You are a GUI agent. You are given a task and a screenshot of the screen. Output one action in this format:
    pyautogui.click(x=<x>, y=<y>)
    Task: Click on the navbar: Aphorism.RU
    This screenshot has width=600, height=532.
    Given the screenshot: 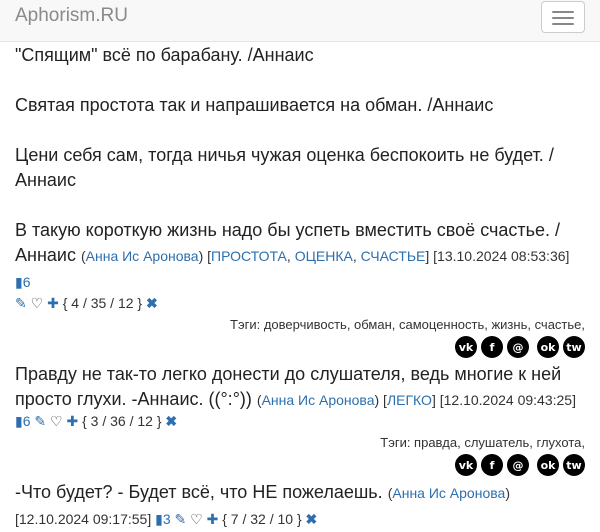 What is the action you would take?
    pyautogui.click(x=300, y=21)
    